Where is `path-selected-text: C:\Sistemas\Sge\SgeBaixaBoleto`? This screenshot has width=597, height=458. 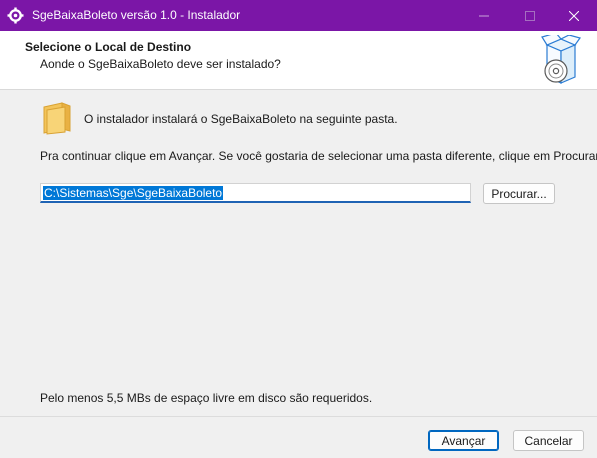
path-selected-text: C:\Sistemas\Sge\SgeBaixaBoleto is located at coordinates (133, 193).